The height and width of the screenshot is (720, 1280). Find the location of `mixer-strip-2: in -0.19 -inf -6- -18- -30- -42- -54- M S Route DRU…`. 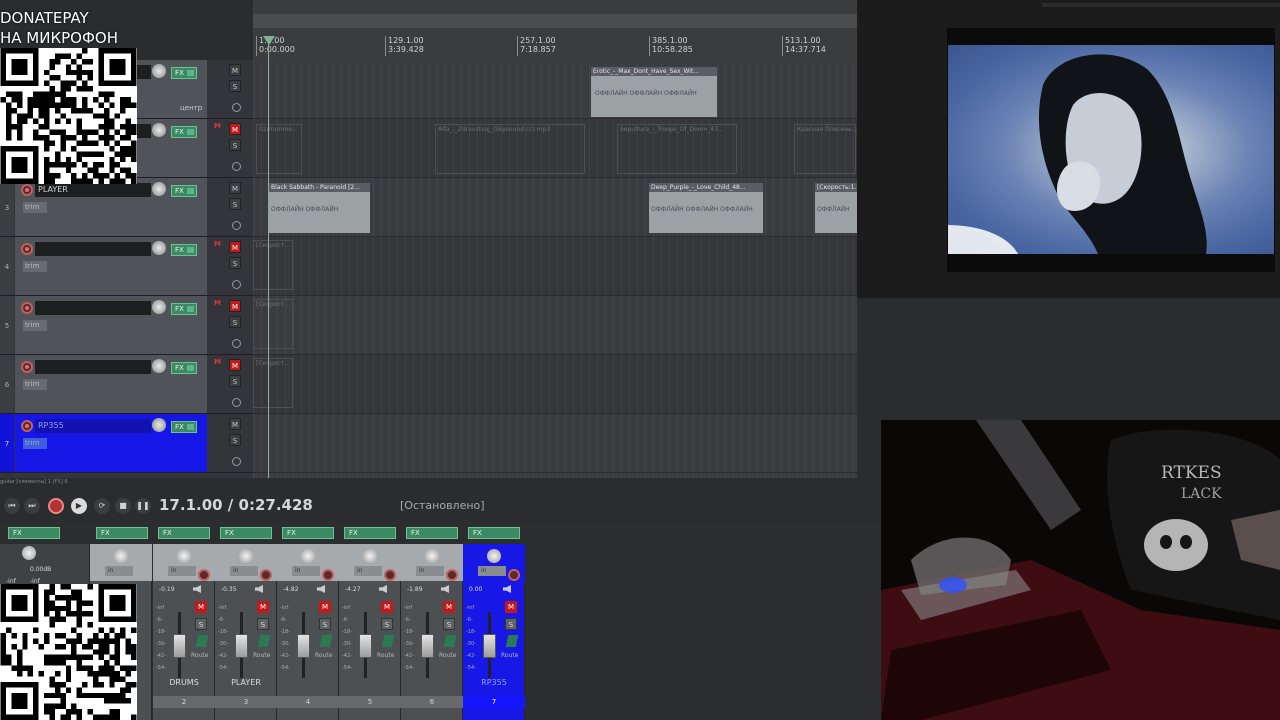

mixer-strip-2: in -0.19 -inf -6- -18- -30- -42- -54- M S Route DRU… is located at coordinates (184, 632).